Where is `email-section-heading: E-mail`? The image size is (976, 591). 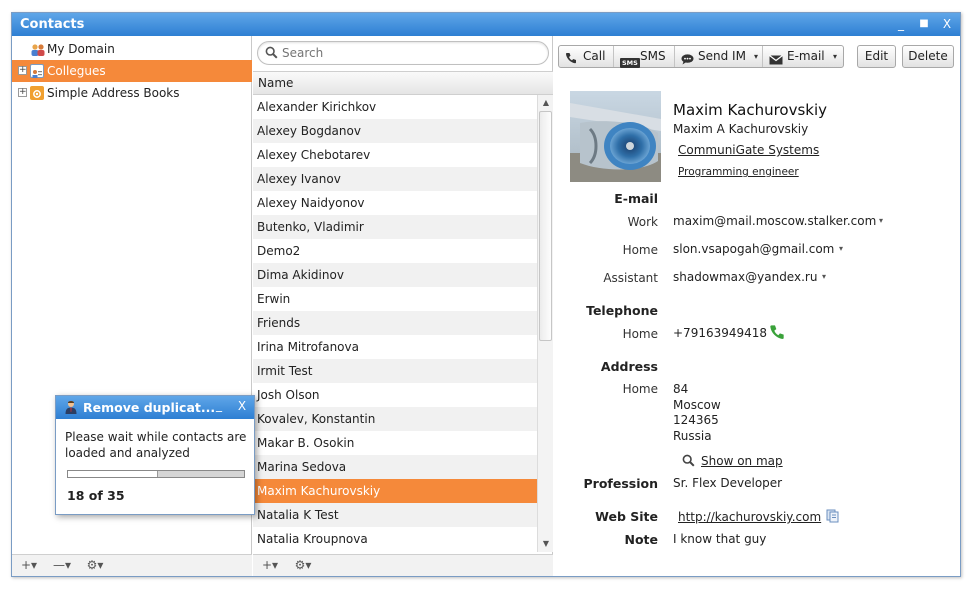 email-section-heading: E-mail is located at coordinates (636, 198).